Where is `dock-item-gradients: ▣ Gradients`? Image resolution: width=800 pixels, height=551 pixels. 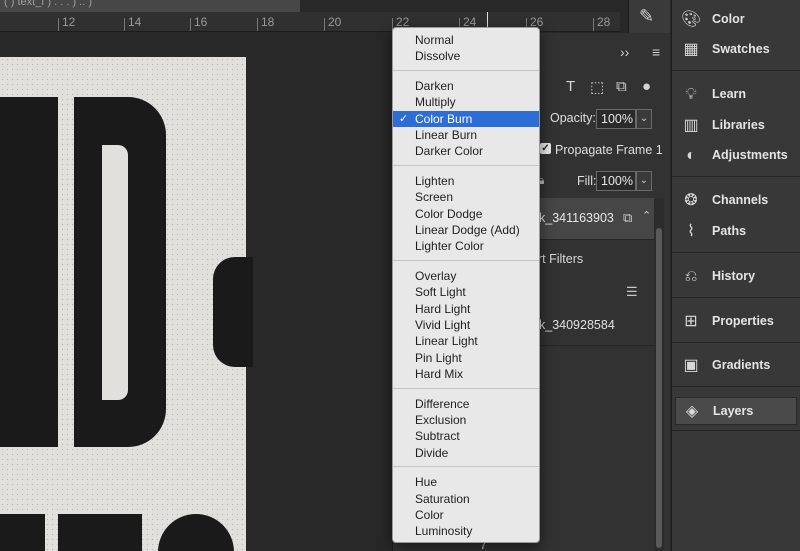
dock-item-gradients: ▣ Gradients is located at coordinates (736, 366).